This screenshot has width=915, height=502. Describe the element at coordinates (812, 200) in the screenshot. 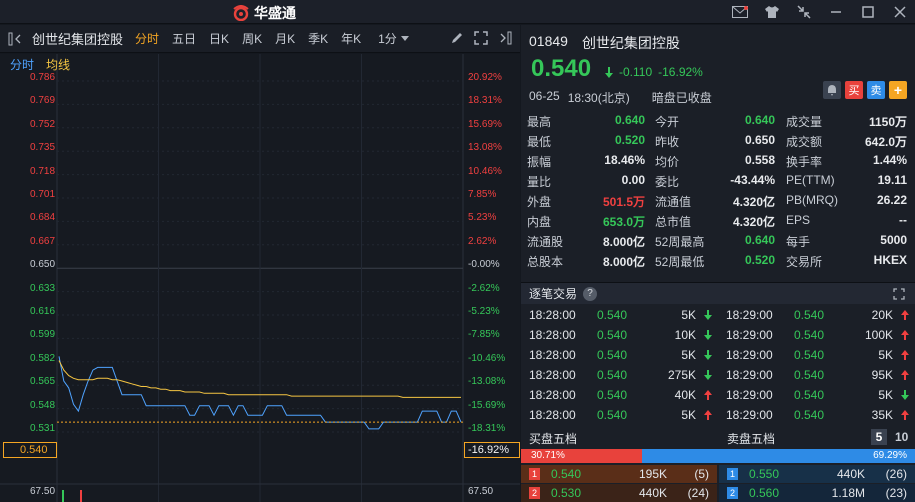

I see `stat-label: PB(MRQ)` at that location.